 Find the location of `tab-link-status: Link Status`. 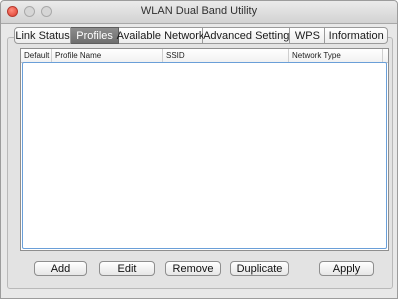

tab-link-status: Link Status is located at coordinates (43, 35).